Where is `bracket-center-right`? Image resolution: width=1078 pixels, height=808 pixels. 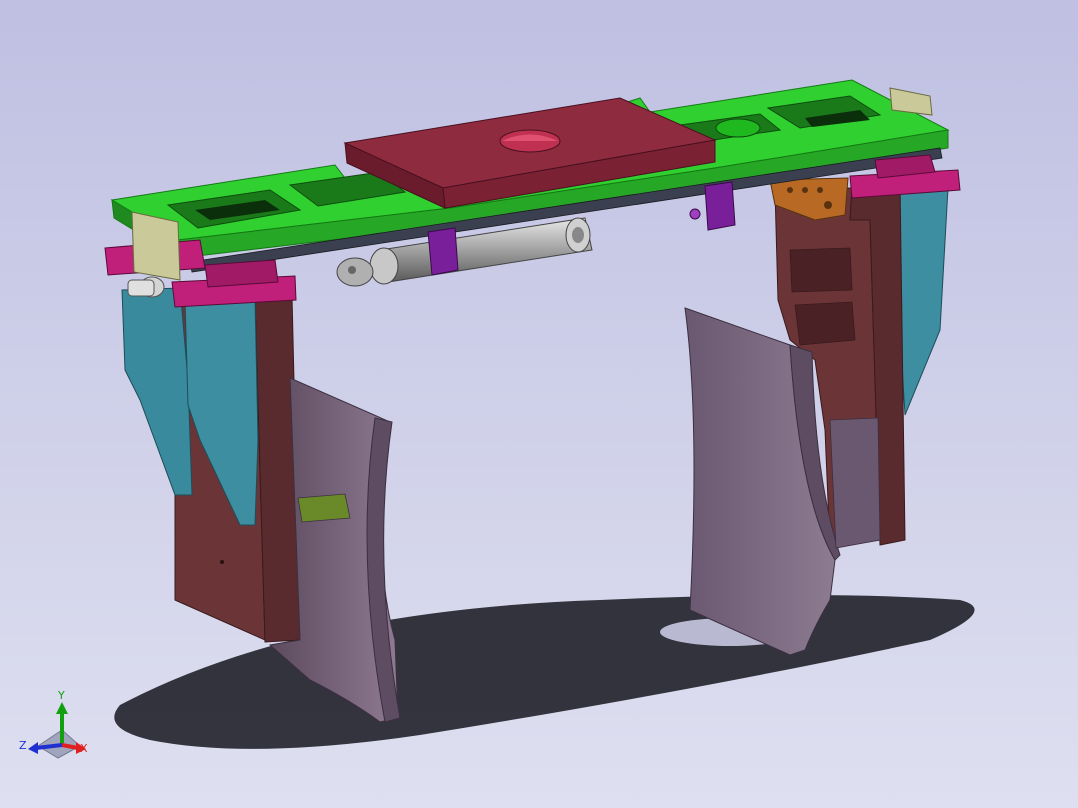
bracket-center-right is located at coordinates (720, 206).